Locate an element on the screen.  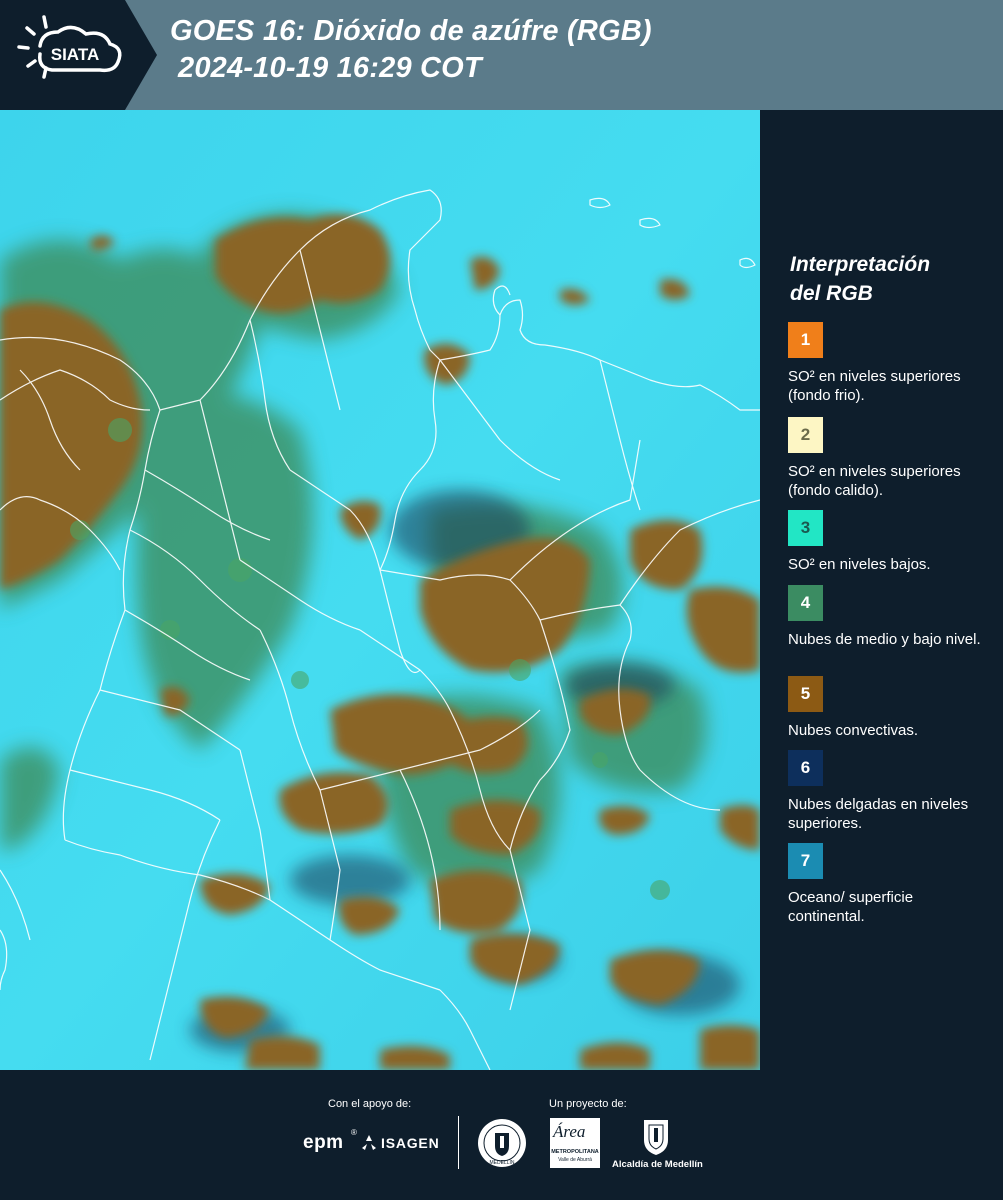
support-caption: Con el apoyo de: is located at coordinates (370, 1104).